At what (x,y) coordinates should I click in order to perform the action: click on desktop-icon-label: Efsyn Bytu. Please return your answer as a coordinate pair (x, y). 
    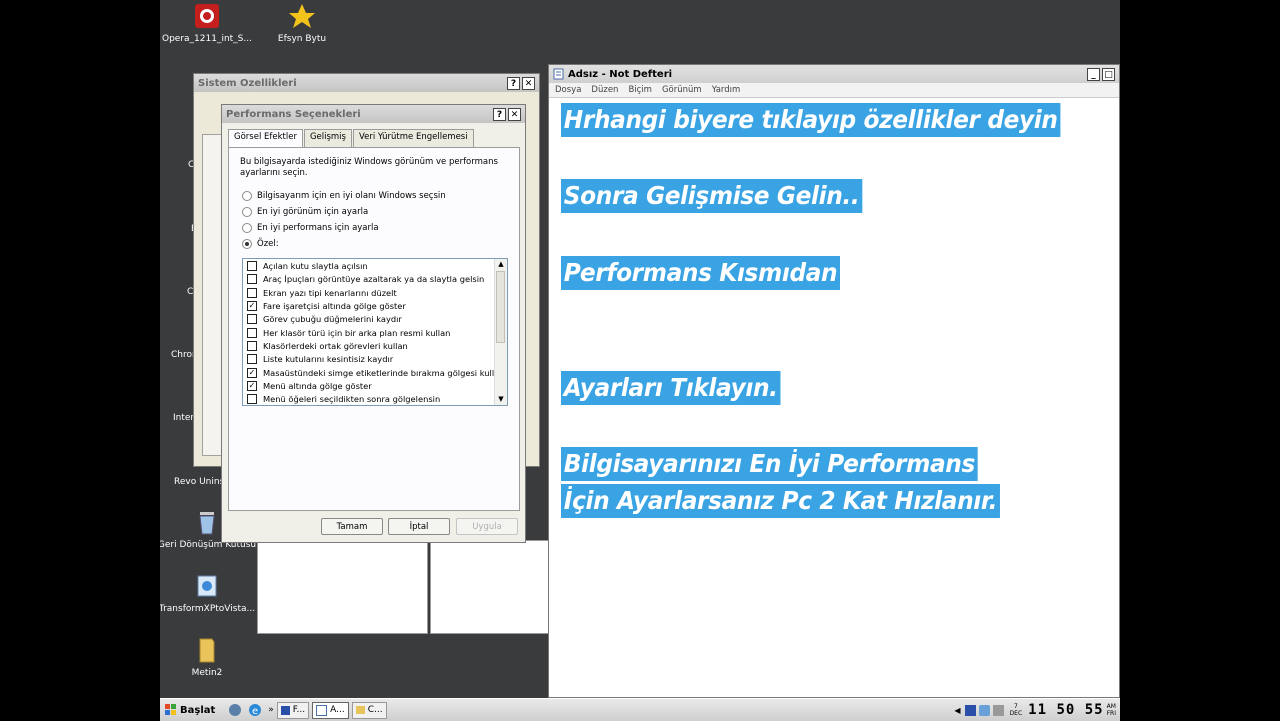
    Looking at the image, I should click on (302, 39).